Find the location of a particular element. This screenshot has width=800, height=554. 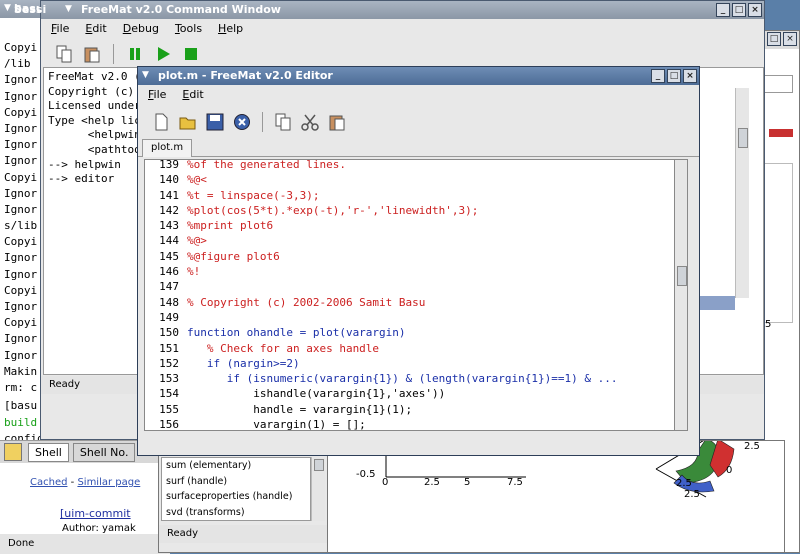

play-icon is located at coordinates (163, 54).